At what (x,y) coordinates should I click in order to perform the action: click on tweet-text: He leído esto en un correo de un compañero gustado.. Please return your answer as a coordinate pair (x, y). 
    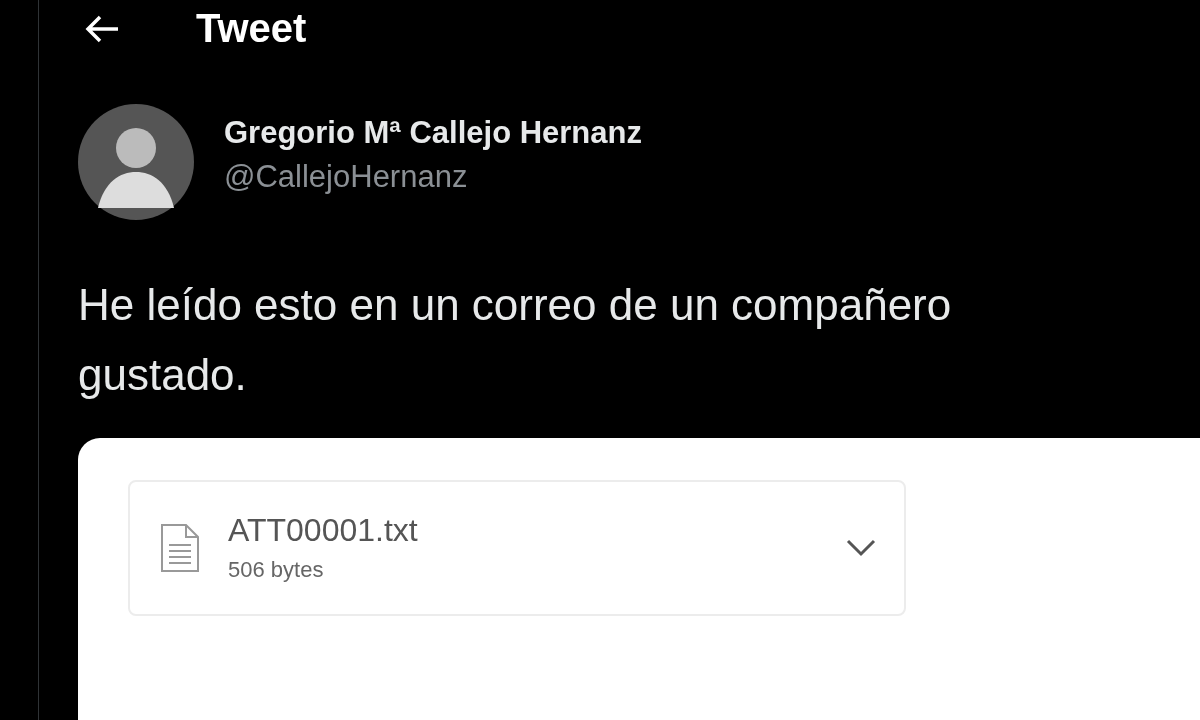
    Looking at the image, I should click on (515, 339).